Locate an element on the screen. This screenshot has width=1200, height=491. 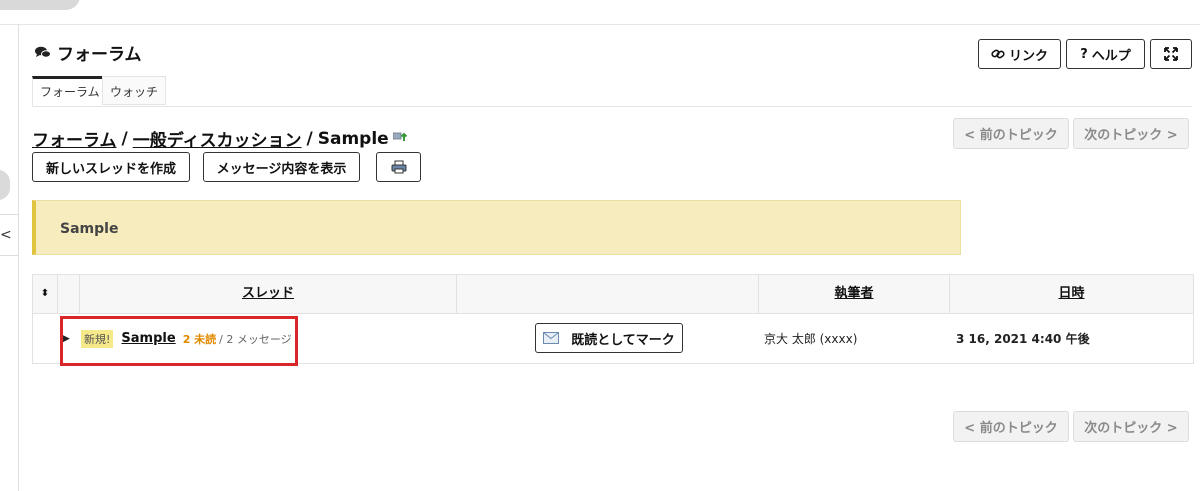
prev-topic-button-top: < 前のトピック is located at coordinates (1011, 133).